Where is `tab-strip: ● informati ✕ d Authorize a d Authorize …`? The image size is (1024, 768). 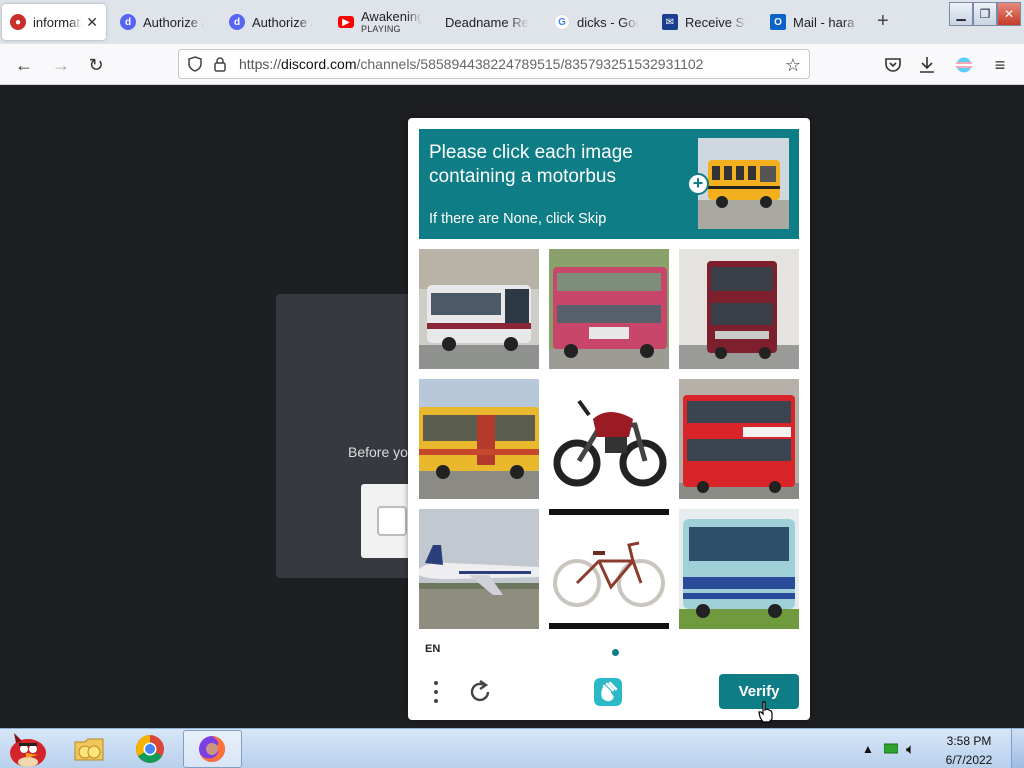
tab-strip: ● informati ✕ d Authorize a d Authorize … is located at coordinates (512, 22).